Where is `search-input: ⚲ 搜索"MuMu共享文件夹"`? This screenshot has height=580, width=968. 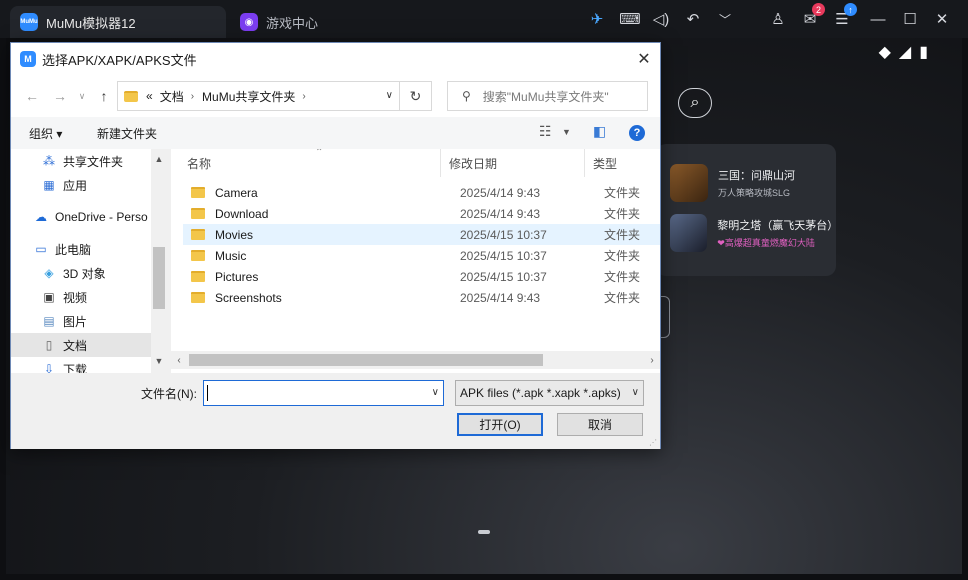 search-input: ⚲ 搜索"MuMu共享文件夹" is located at coordinates (547, 96).